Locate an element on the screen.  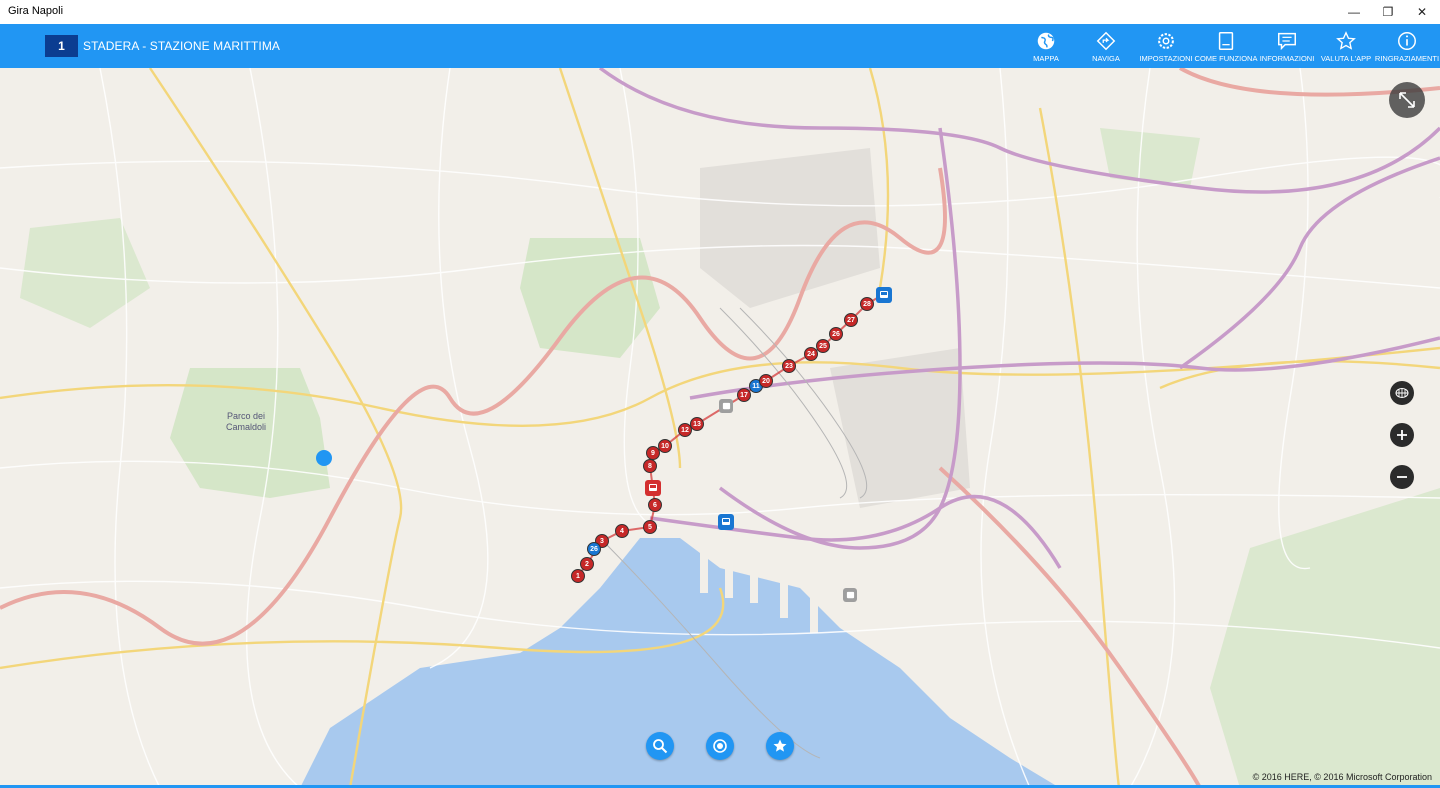
route-stop-marker: 2 is located at coordinates (587, 564).